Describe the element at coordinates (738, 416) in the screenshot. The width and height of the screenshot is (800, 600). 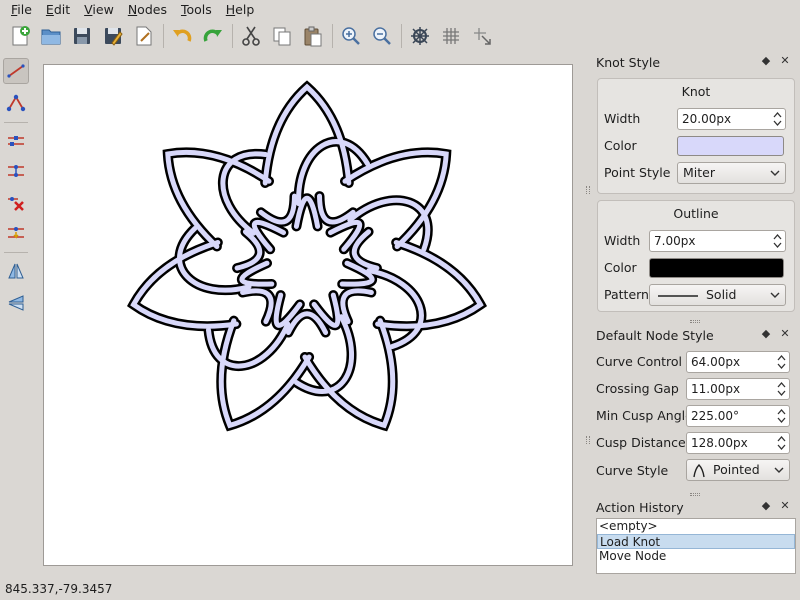
I see `min-cusp-angle-spinbox: 225.00°` at that location.